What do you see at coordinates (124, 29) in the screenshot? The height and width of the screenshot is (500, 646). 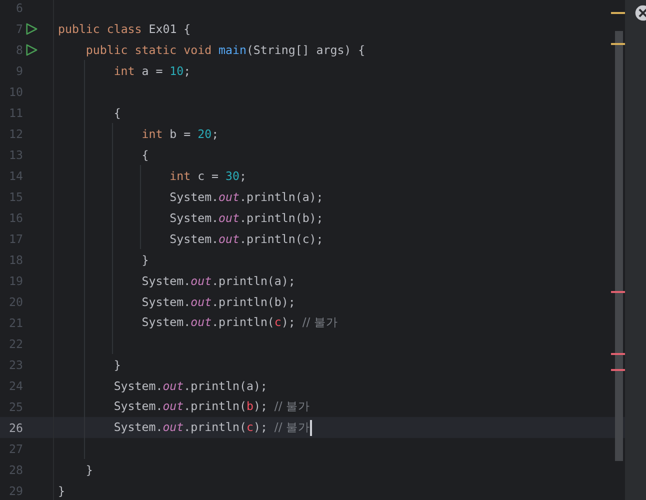 I see `code-line: public class Ex01 {` at bounding box center [124, 29].